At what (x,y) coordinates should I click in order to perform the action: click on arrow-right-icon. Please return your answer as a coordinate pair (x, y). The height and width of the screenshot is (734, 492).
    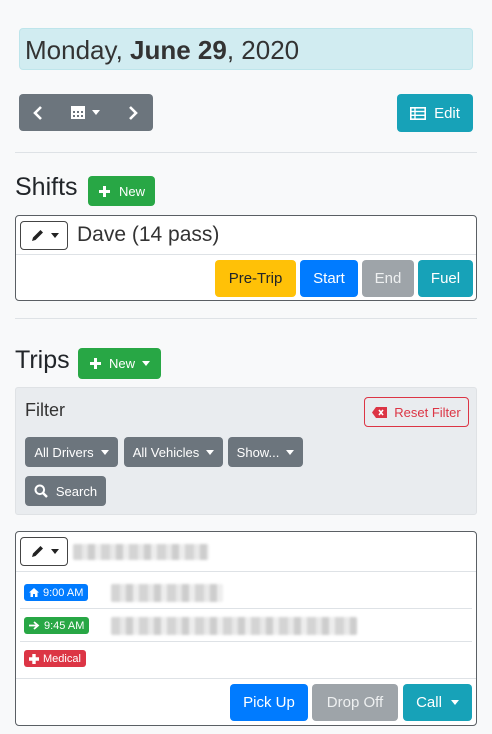
    Looking at the image, I should click on (34, 625).